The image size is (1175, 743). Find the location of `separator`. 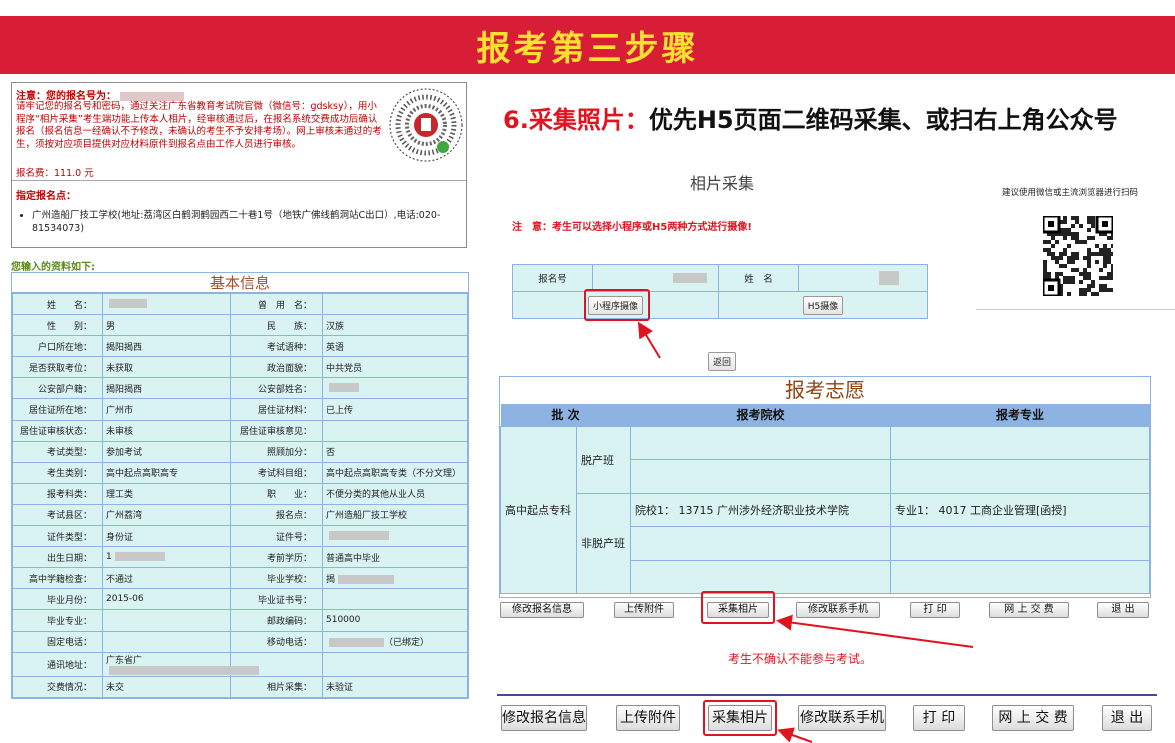

separator is located at coordinates (827, 695).